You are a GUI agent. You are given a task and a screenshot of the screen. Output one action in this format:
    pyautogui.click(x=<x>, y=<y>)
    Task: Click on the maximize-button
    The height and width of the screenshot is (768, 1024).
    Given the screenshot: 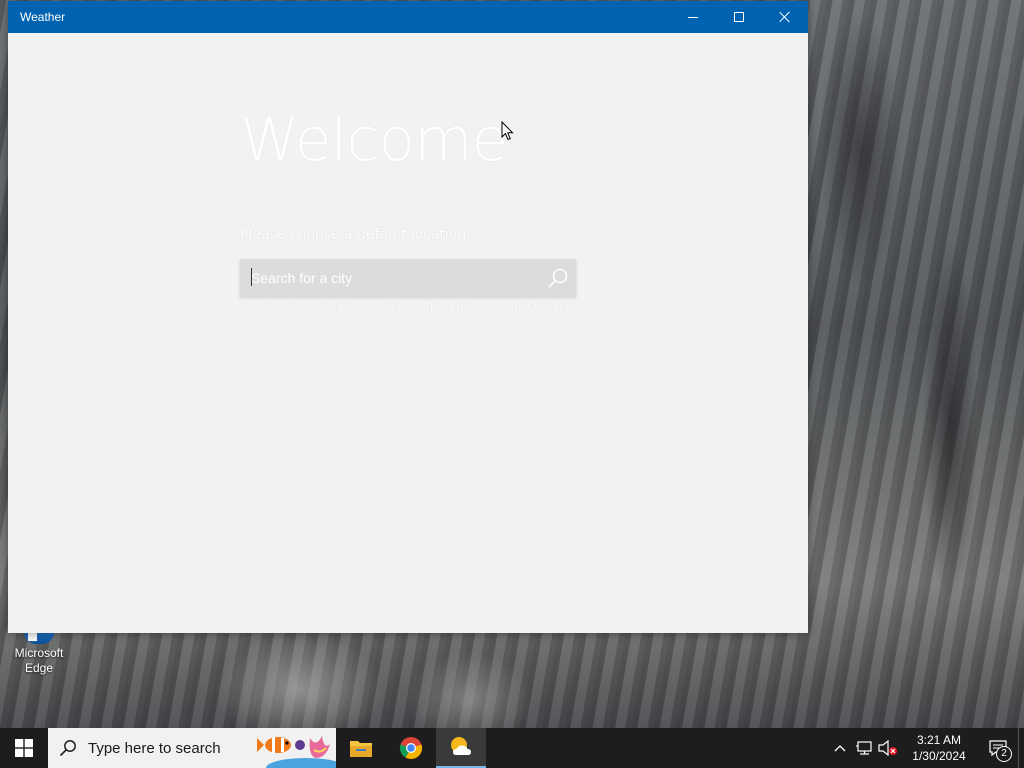 What is the action you would take?
    pyautogui.click(x=739, y=17)
    